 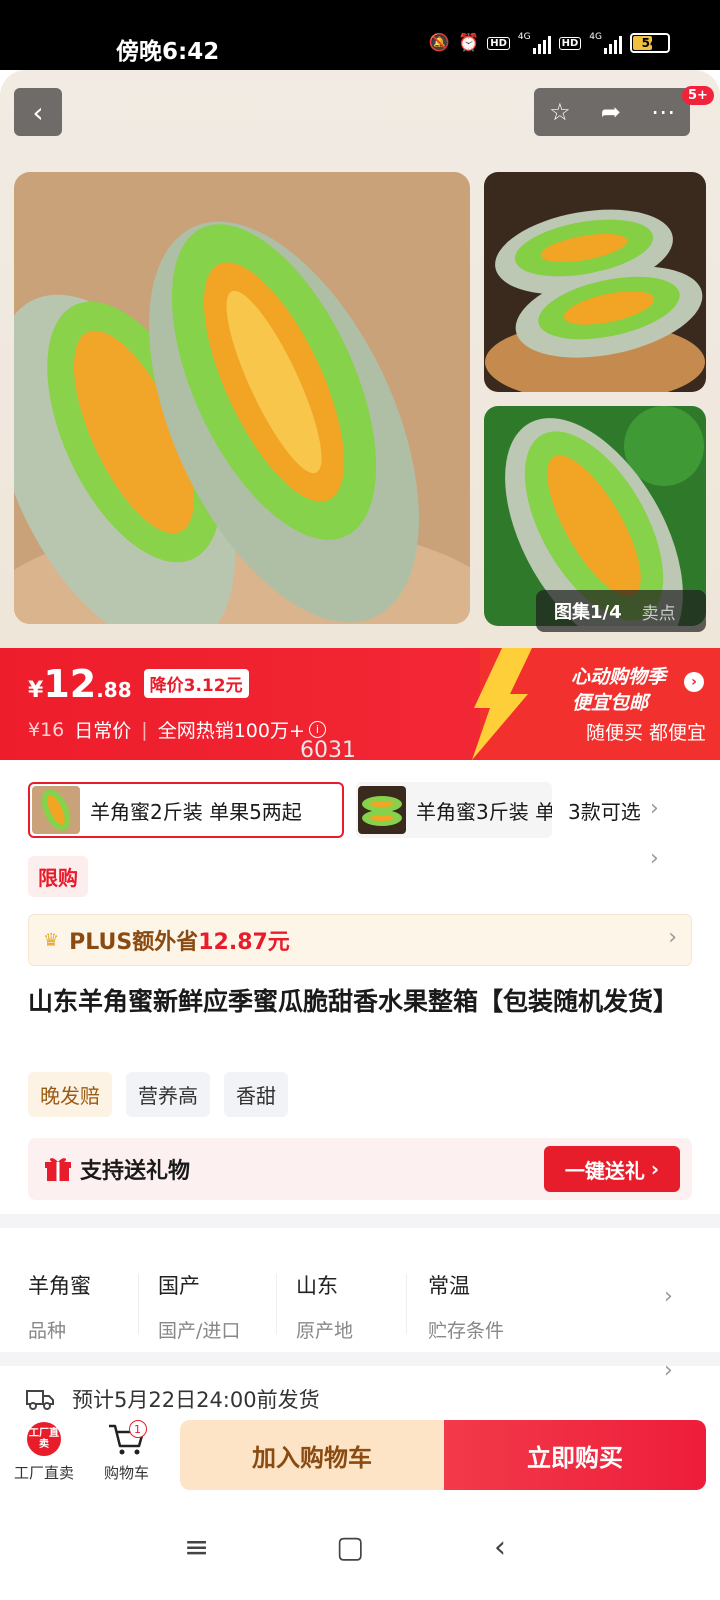 What do you see at coordinates (466, 1308) in the screenshot?
I see `attr-storage: 常温 贮存条件` at bounding box center [466, 1308].